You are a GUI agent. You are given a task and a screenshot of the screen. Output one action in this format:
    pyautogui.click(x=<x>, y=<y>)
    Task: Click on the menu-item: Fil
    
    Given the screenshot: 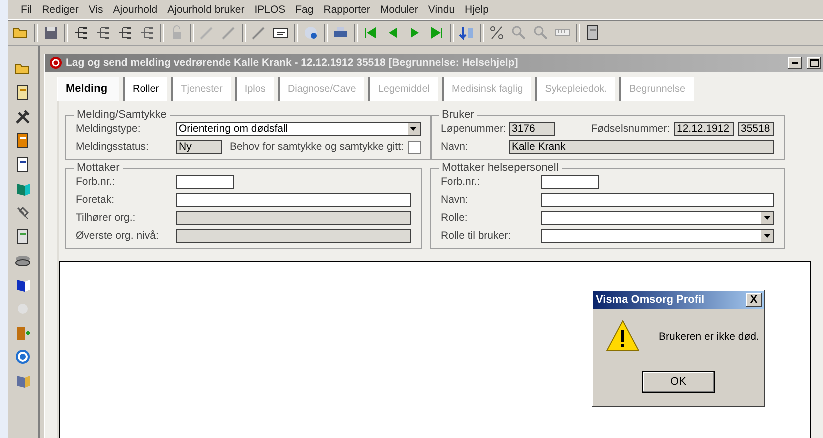 What is the action you would take?
    pyautogui.click(x=27, y=10)
    